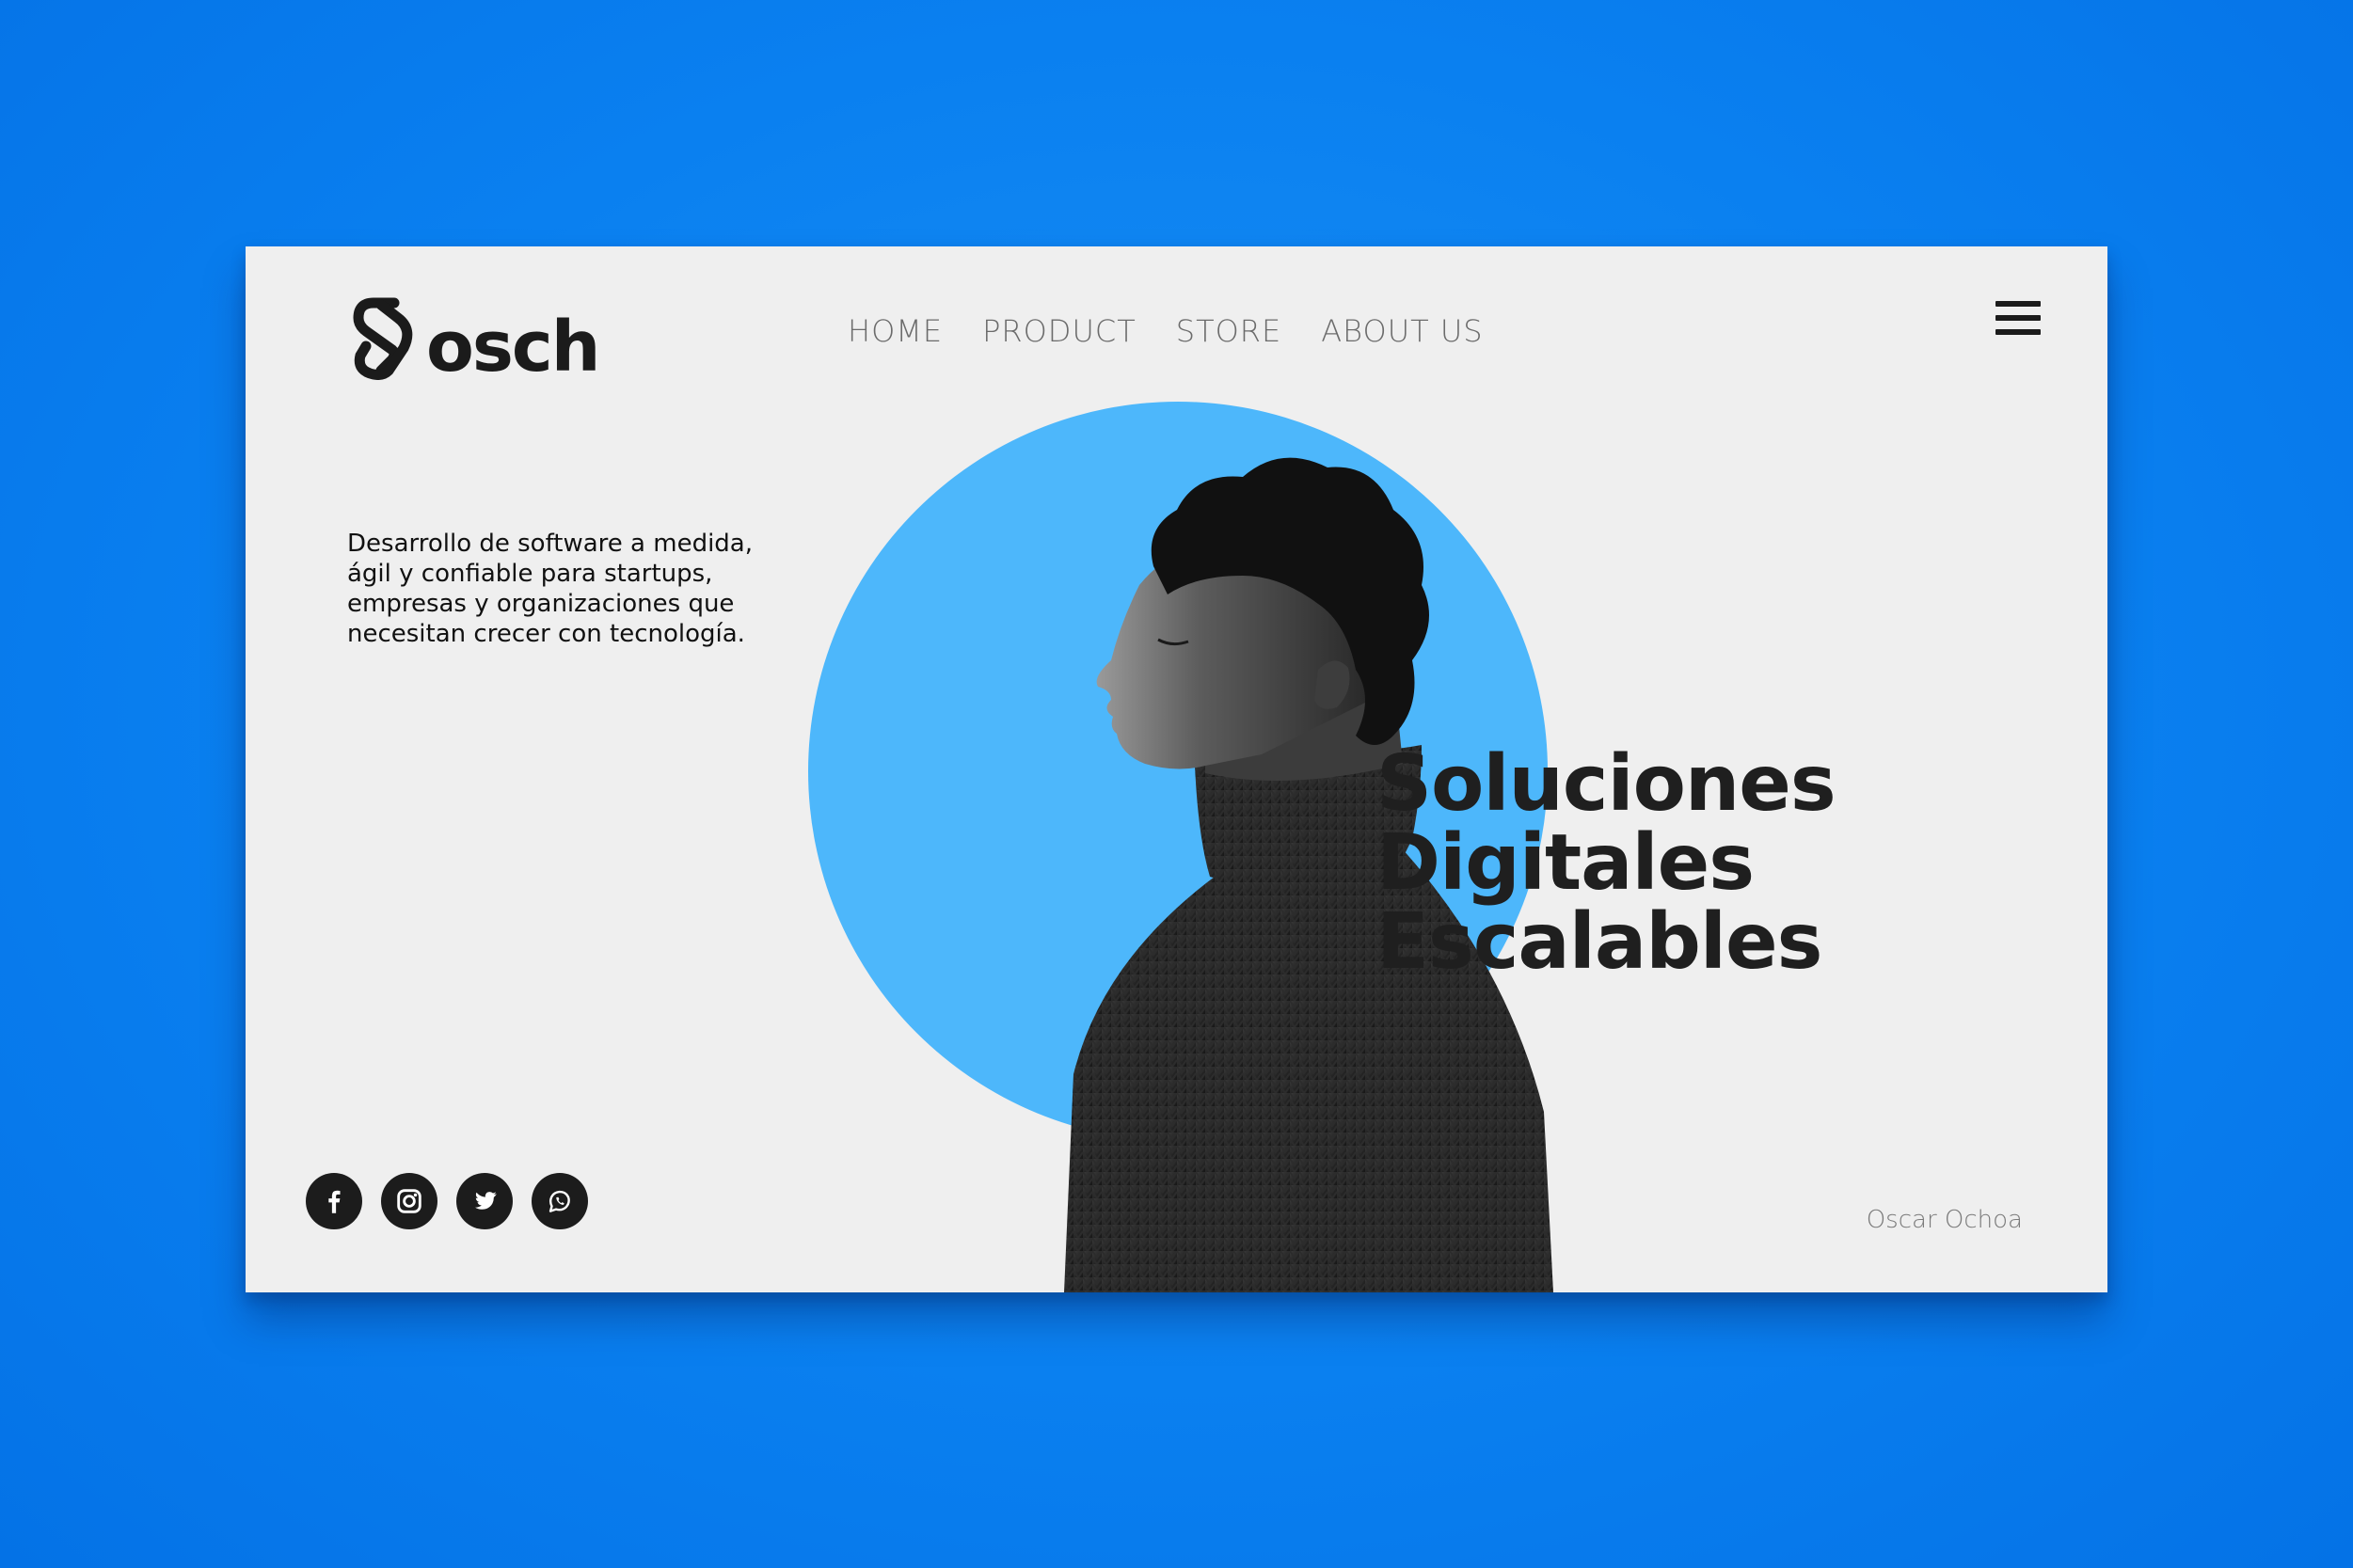  I want to click on headline-line: Escalables, so click(1599, 942).